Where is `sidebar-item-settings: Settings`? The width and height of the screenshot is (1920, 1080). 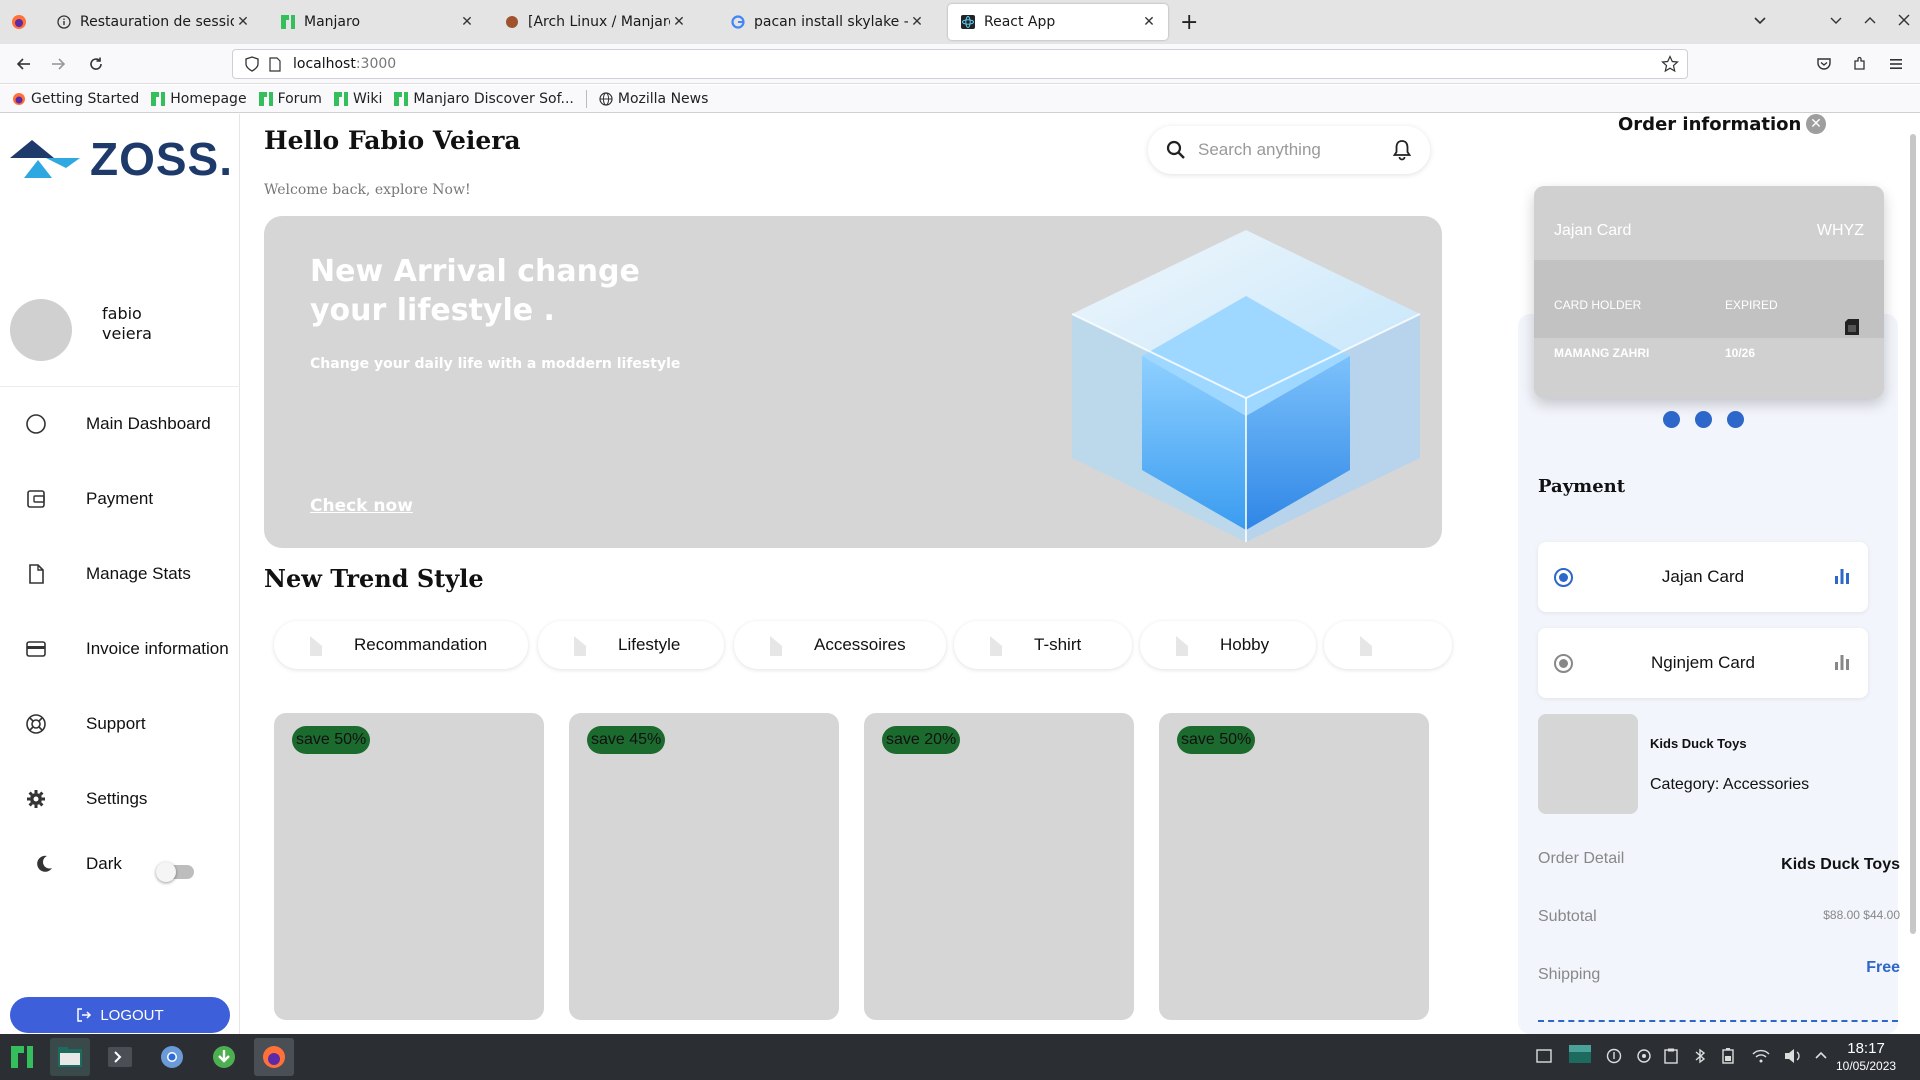
sidebar-item-settings: Settings is located at coordinates (129, 799).